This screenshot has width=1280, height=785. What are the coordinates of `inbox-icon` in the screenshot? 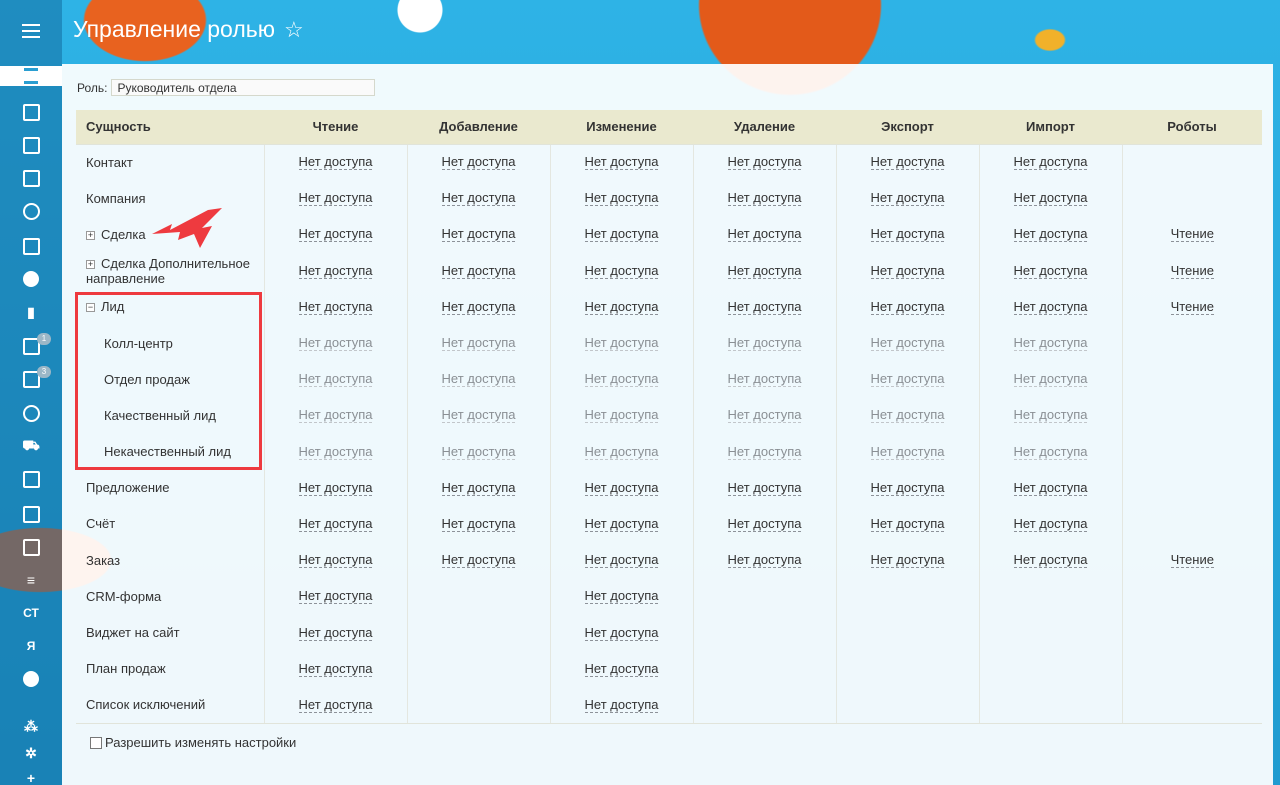 It's located at (31, 246).